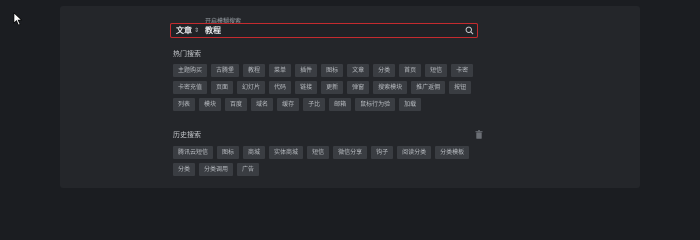  I want to click on history-tag: 实体商城, so click(286, 152).